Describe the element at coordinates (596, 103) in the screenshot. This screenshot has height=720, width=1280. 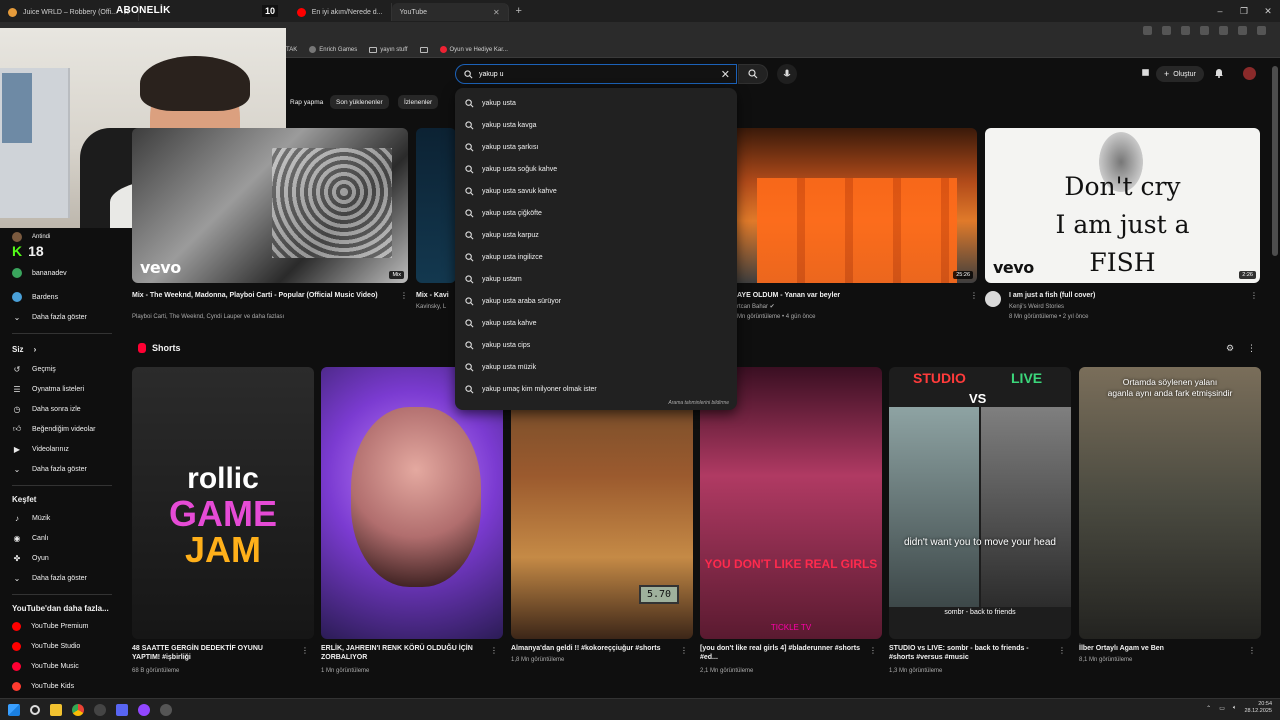
I see `search-suggestion: yakup usta` at that location.